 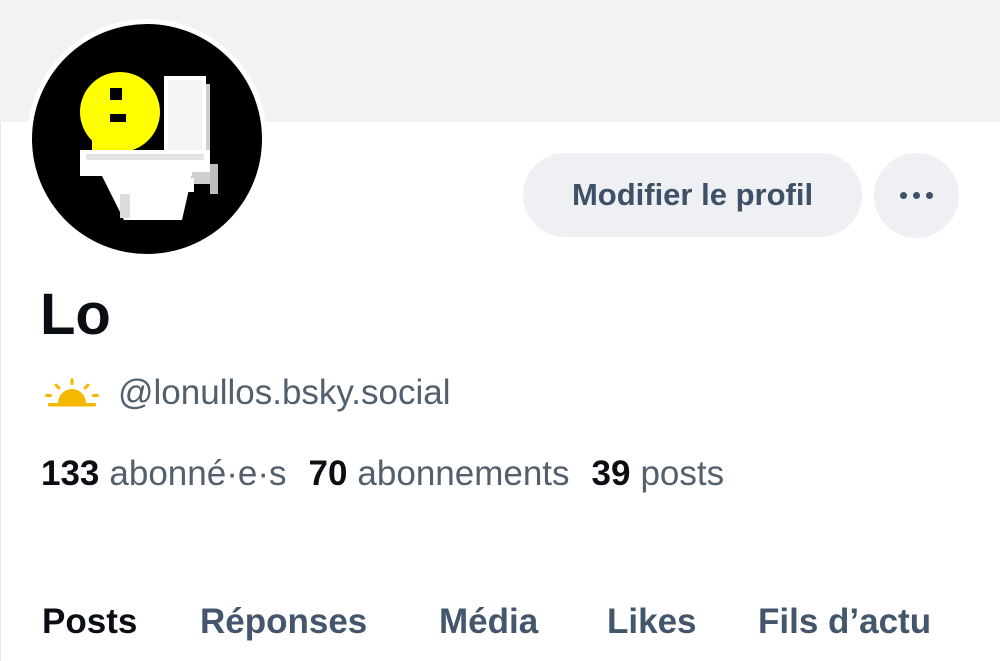 What do you see at coordinates (70, 474) in the screenshot?
I see `followers-count: 133` at bounding box center [70, 474].